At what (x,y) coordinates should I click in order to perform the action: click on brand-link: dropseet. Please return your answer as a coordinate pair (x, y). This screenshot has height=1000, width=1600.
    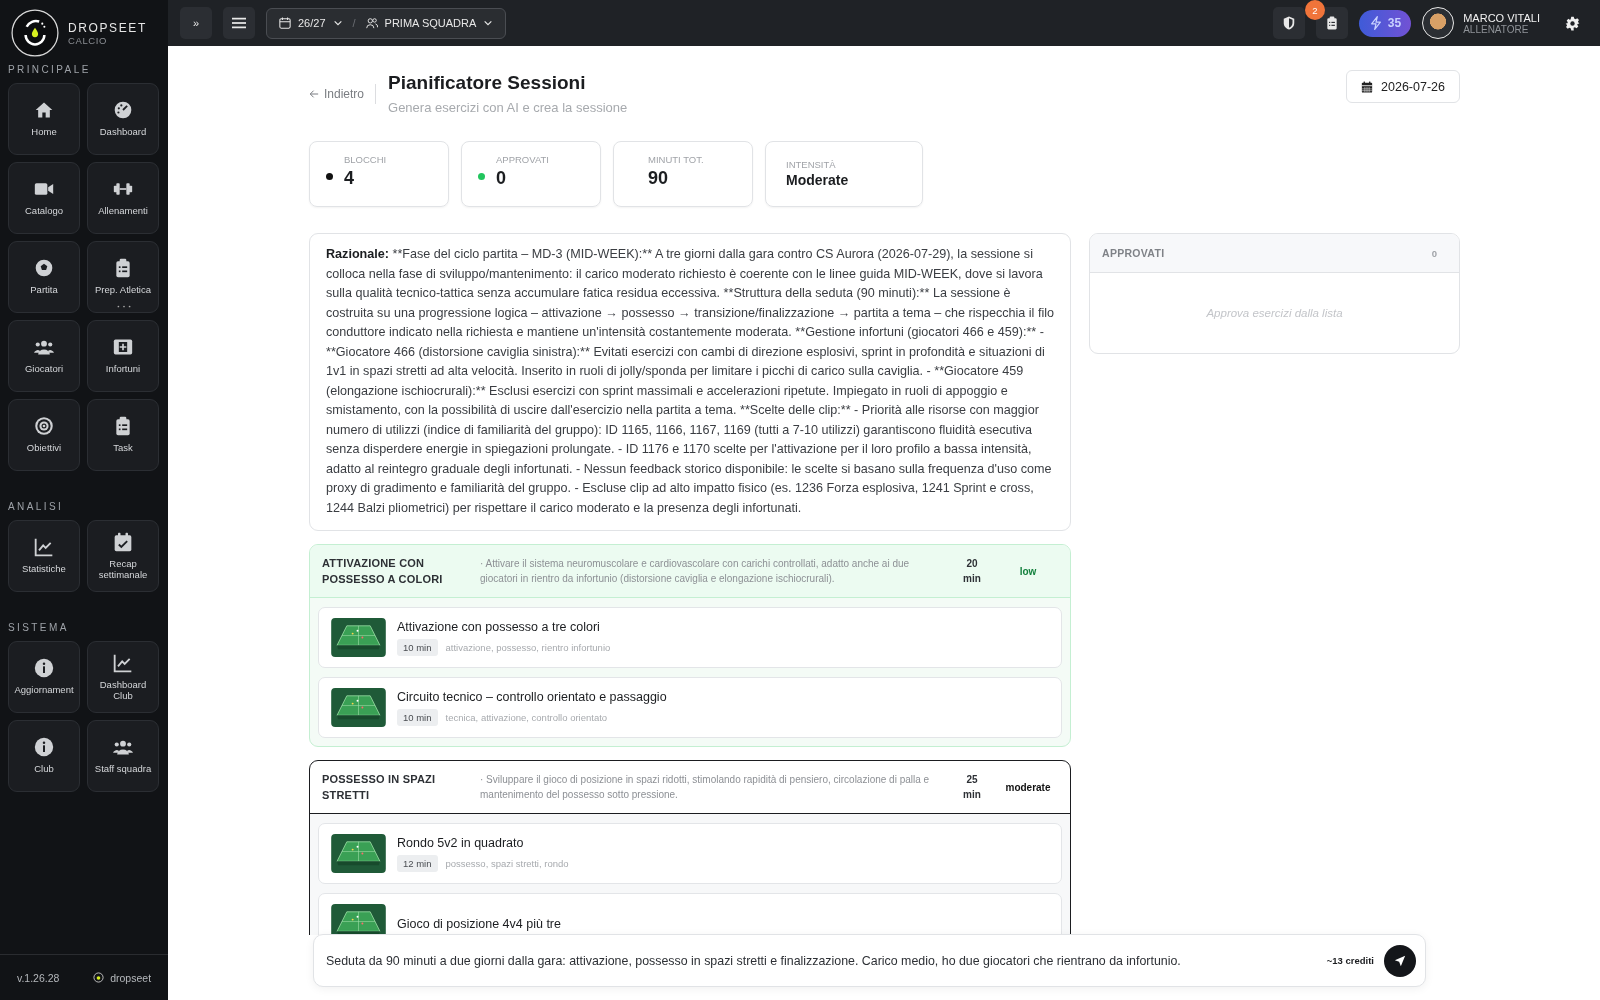
    Looking at the image, I should click on (131, 977).